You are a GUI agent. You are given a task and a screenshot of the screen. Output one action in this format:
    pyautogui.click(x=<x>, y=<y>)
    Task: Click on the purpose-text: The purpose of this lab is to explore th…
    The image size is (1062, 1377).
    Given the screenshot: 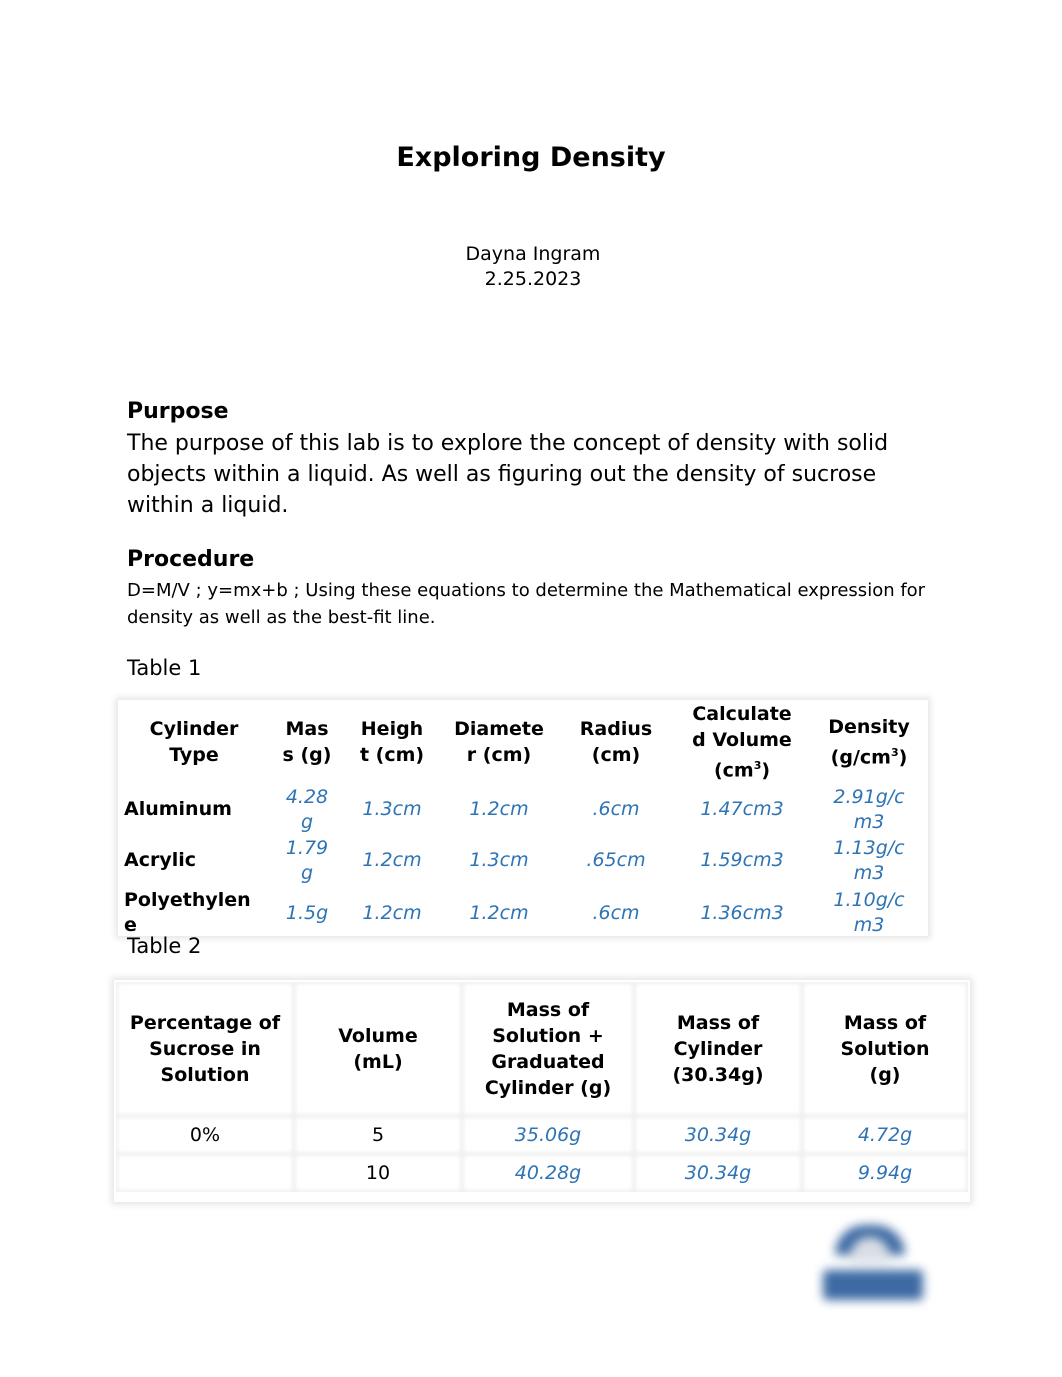 What is the action you would take?
    pyautogui.click(x=508, y=474)
    